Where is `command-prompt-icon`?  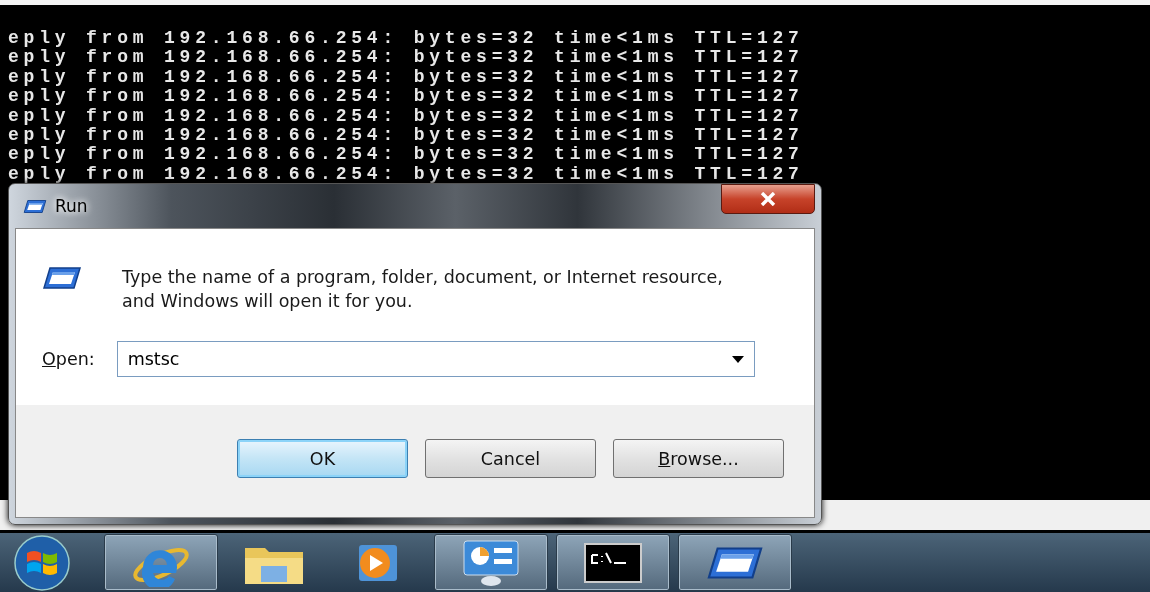
command-prompt-icon is located at coordinates (613, 562).